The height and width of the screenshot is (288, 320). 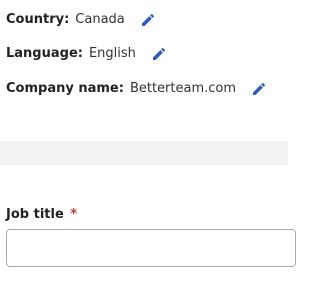 I want to click on company-name-row: Company name: Betterteam.com, so click(x=138, y=89).